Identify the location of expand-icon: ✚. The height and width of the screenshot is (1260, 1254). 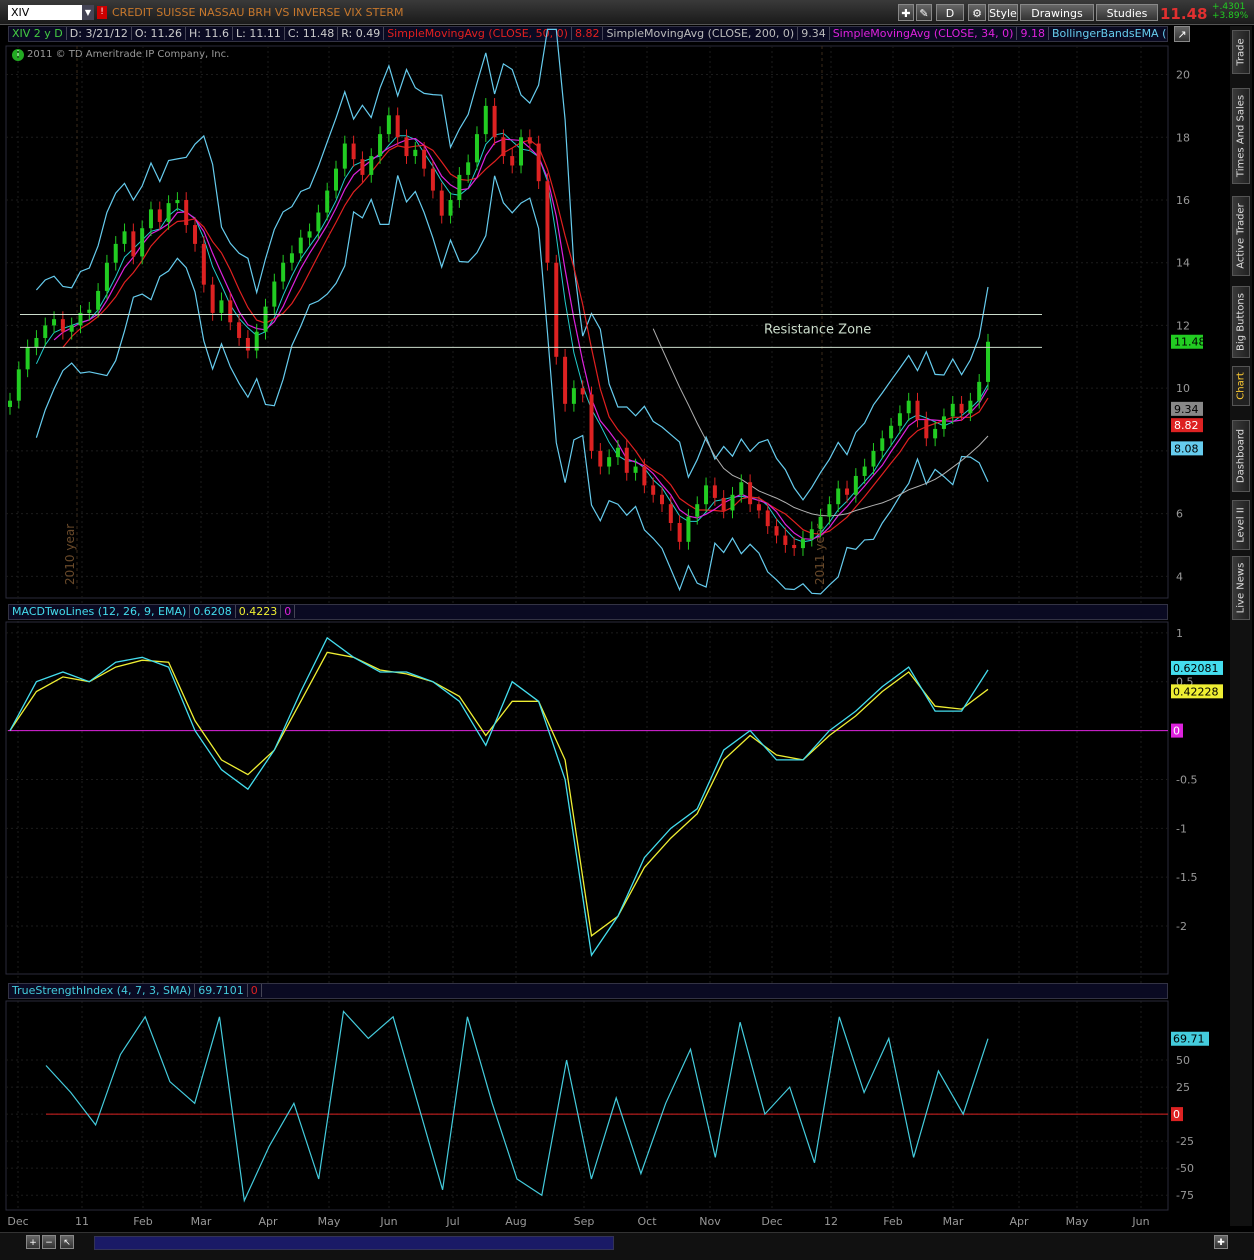
(1221, 1242).